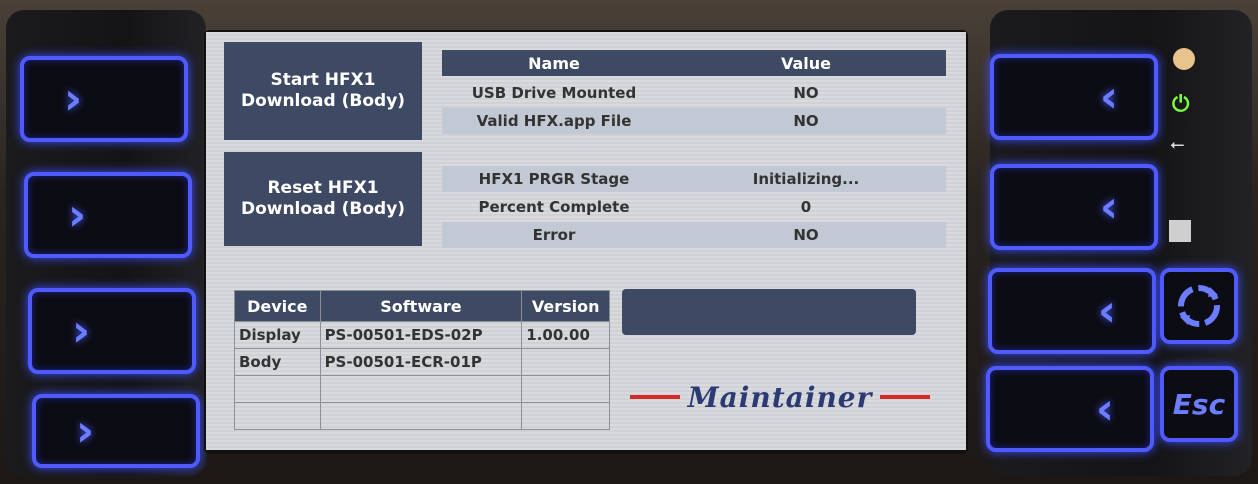  I want to click on logo-text: Maintainer, so click(780, 397).